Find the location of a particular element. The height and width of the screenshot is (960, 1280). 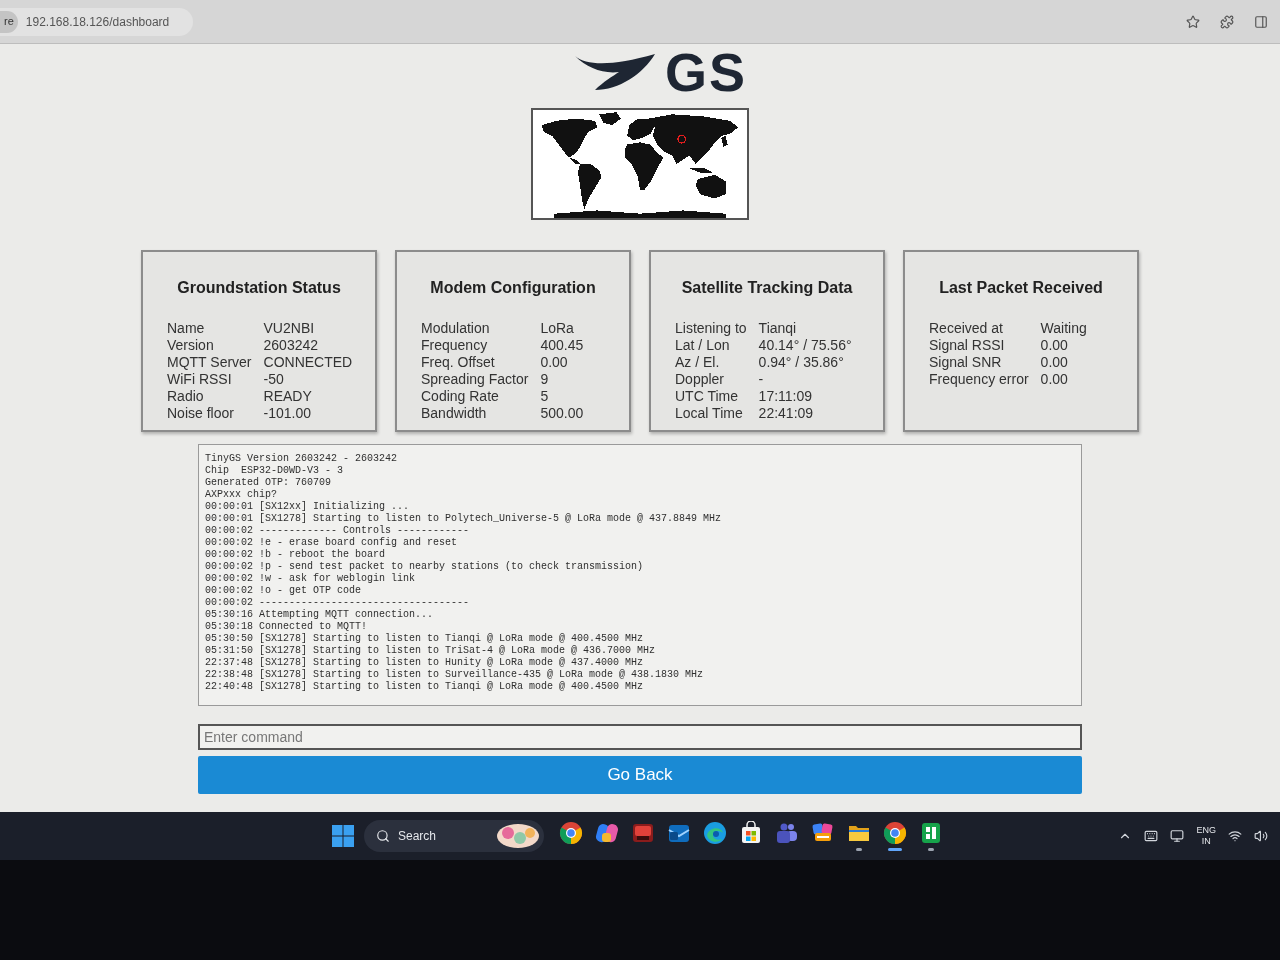

field-value: 5 is located at coordinates (545, 396).